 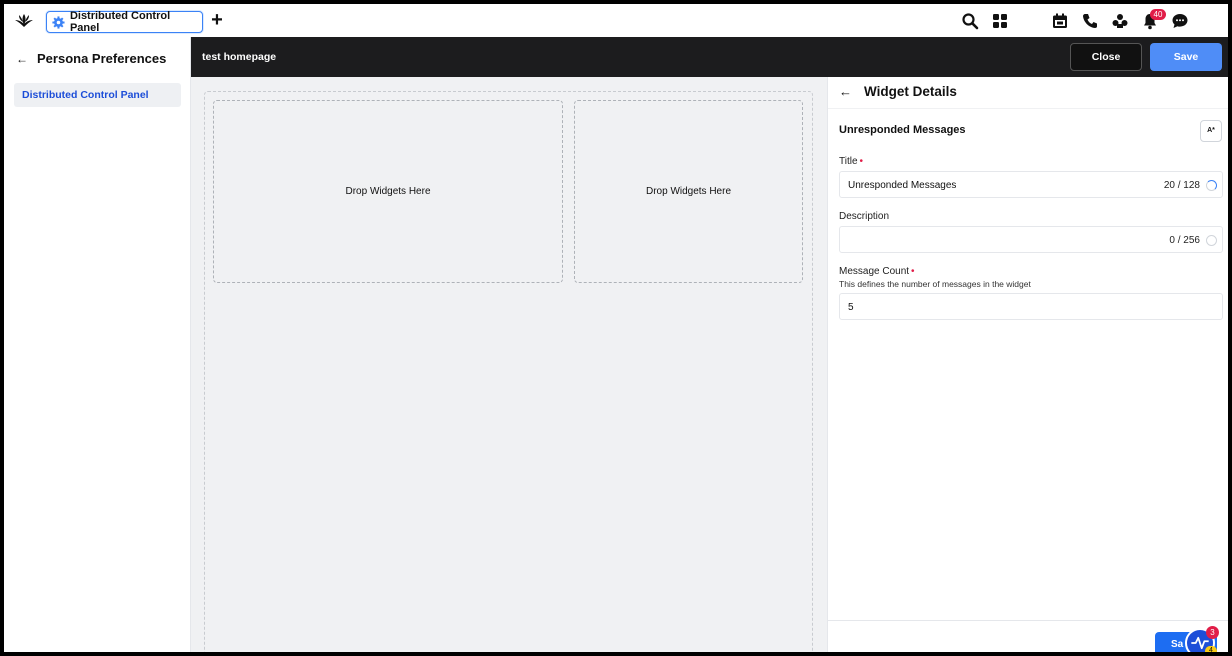 I want to click on widget-name: Unresponded Messages, so click(x=902, y=130).